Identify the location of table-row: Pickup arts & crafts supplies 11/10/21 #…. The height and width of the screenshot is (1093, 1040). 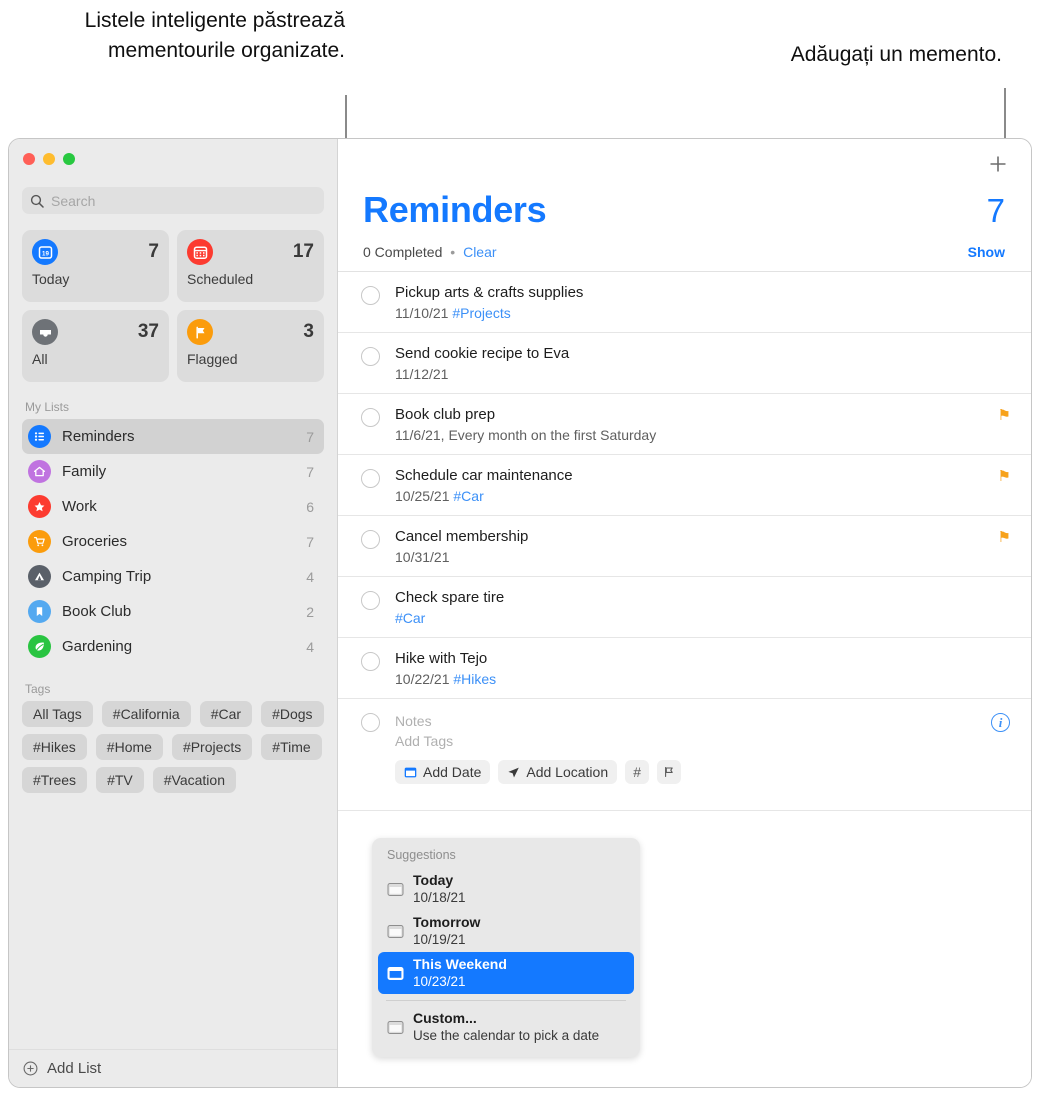
(684, 302).